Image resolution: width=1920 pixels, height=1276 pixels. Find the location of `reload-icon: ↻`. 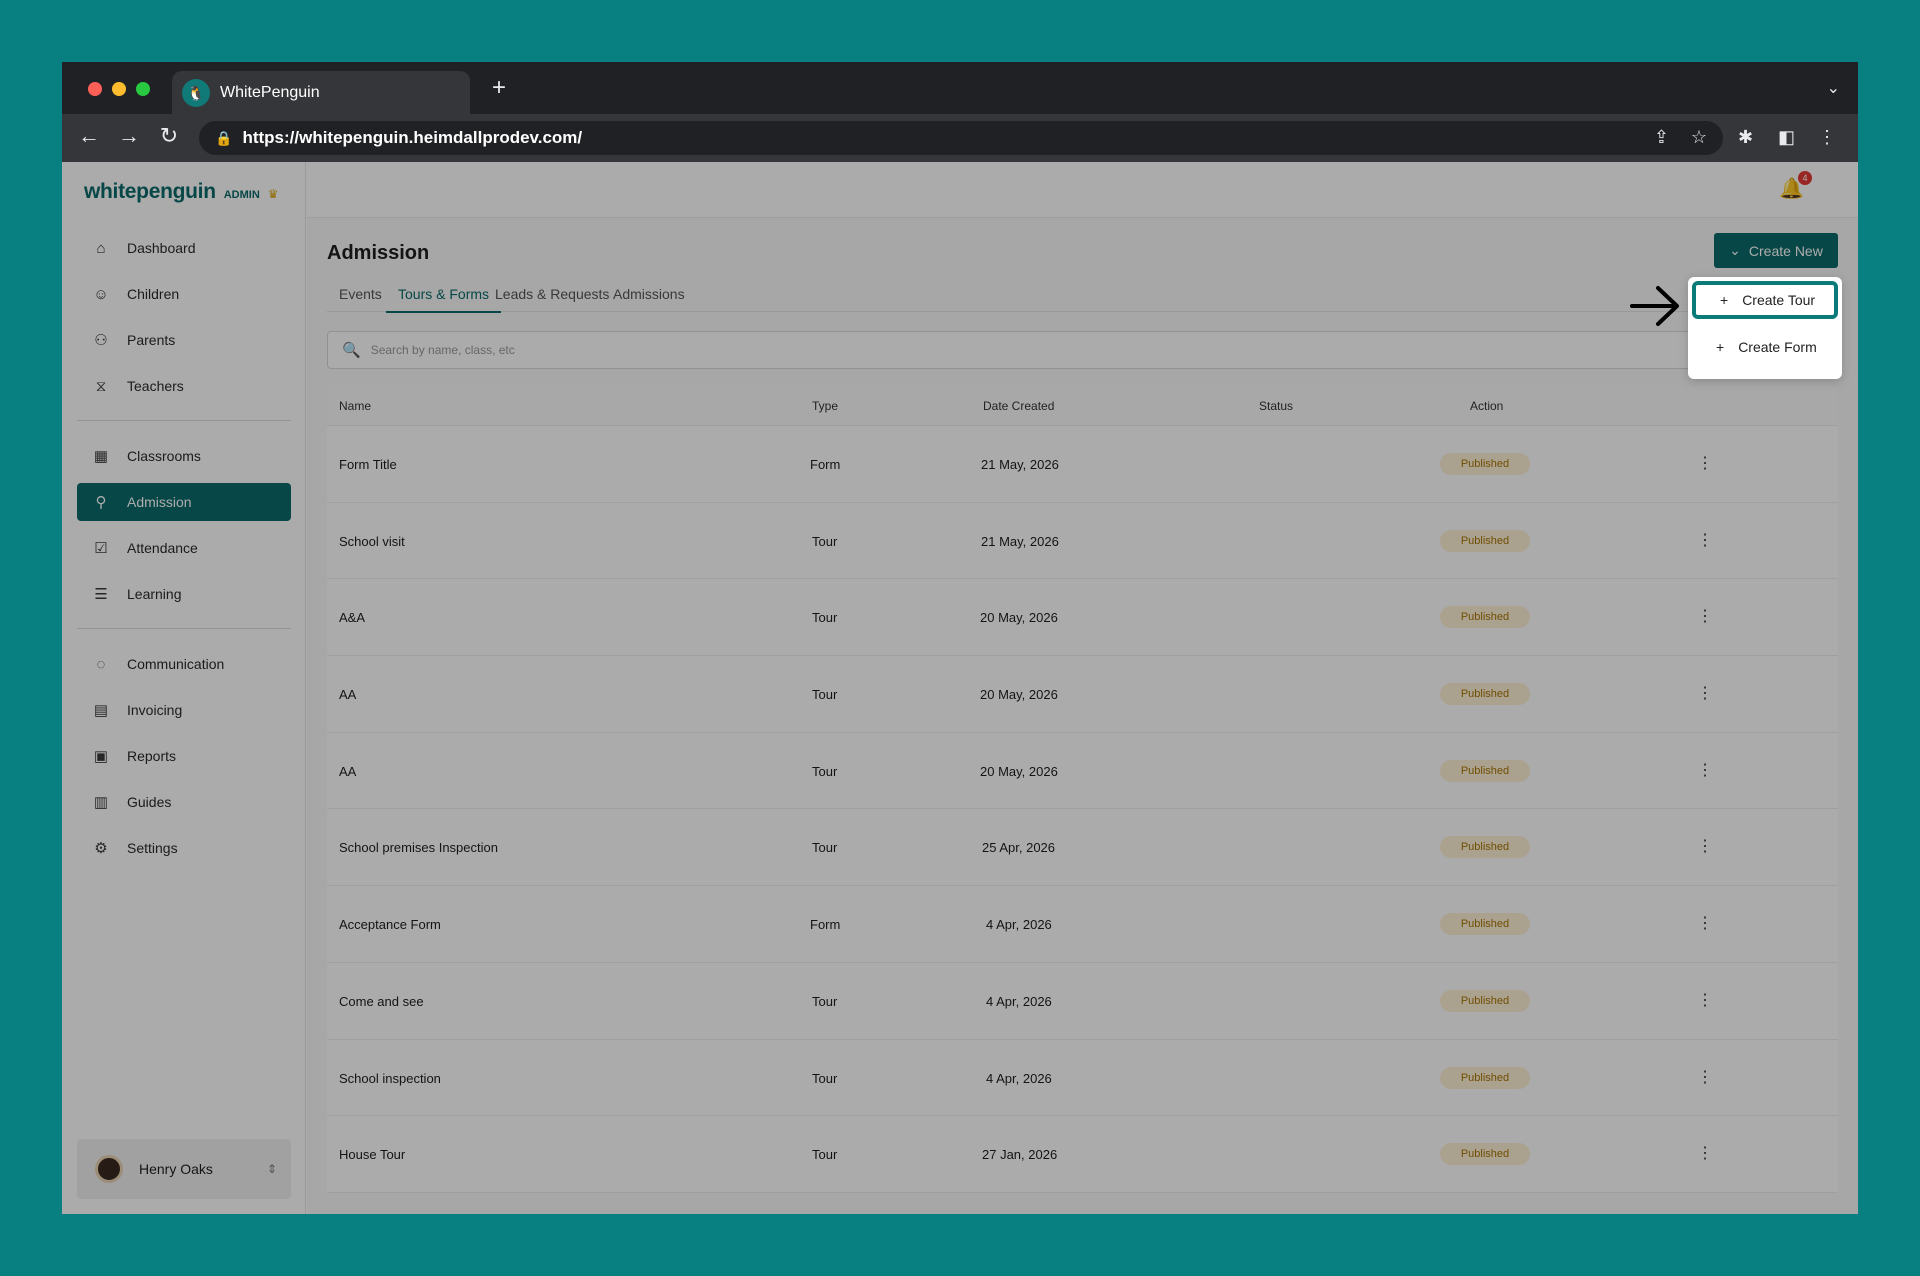

reload-icon: ↻ is located at coordinates (169, 136).